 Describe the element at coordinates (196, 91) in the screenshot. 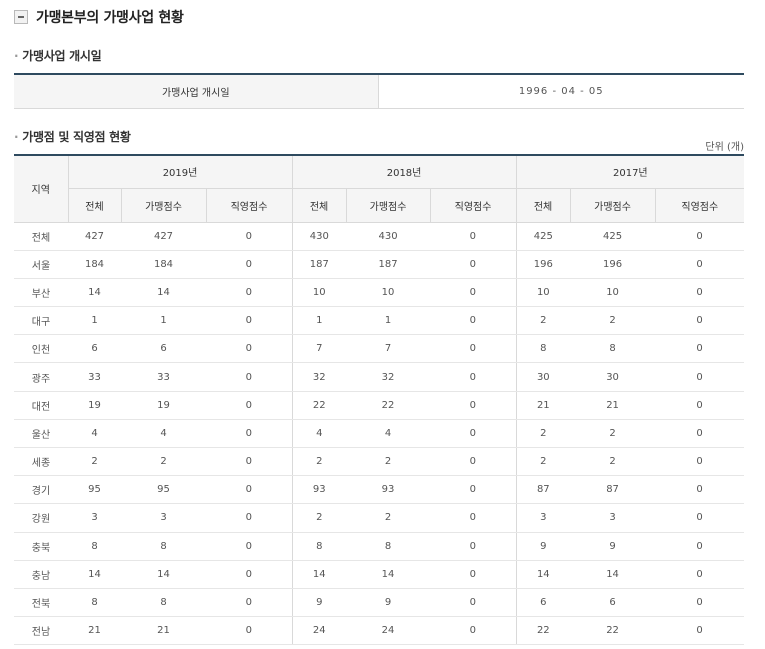

I see `open-date-label: 가맹사업 개시일` at that location.